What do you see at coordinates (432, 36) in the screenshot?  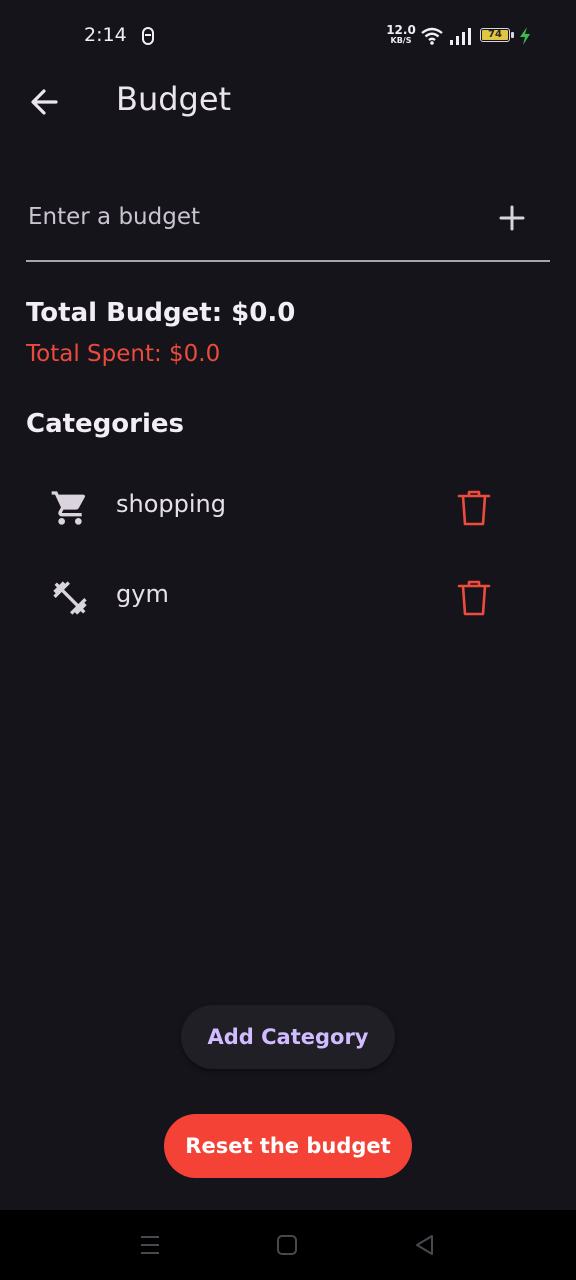 I see `wifi-icon` at bounding box center [432, 36].